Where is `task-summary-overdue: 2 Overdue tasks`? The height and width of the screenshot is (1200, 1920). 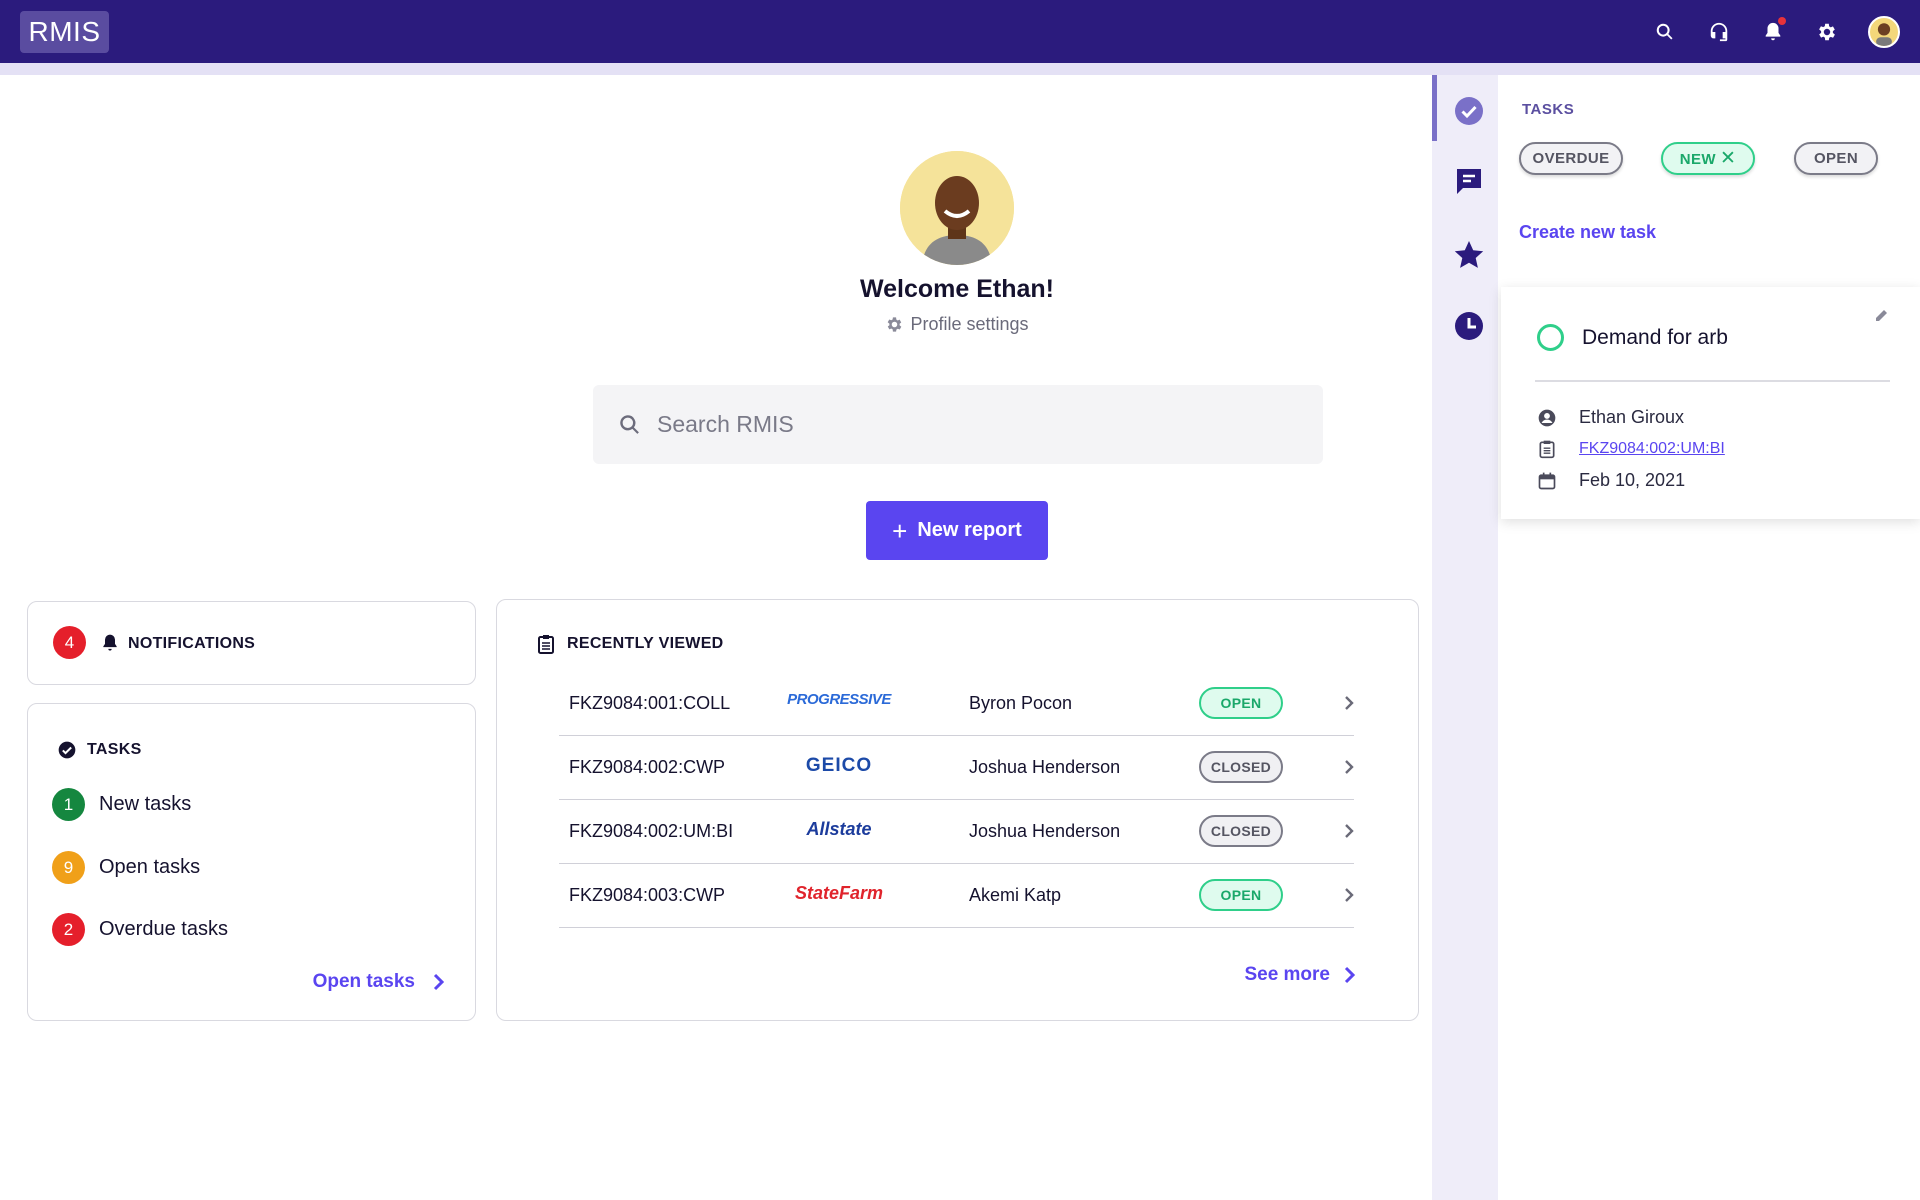 task-summary-overdue: 2 Overdue tasks is located at coordinates (140, 929).